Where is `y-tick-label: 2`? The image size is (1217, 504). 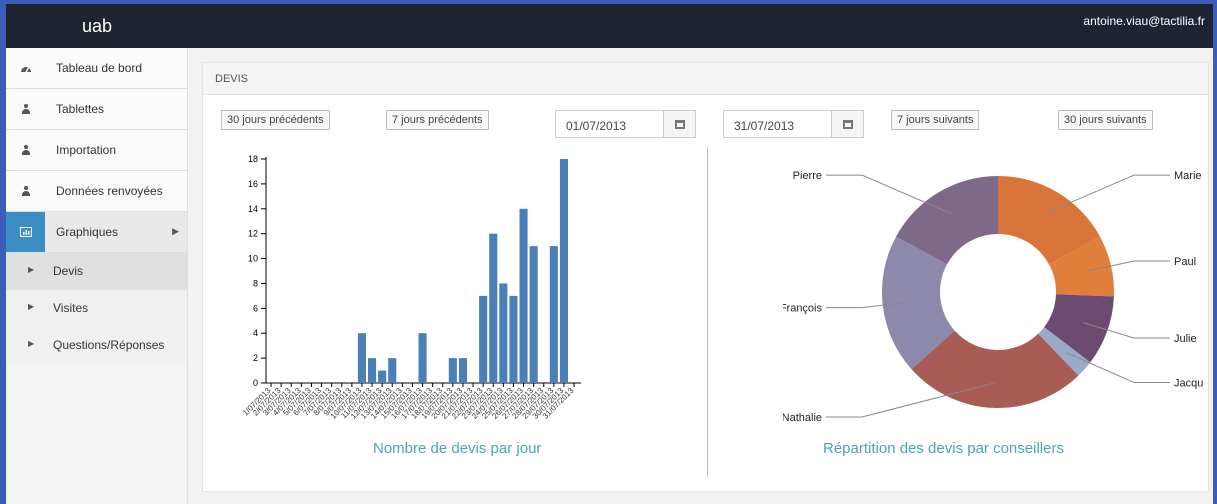 y-tick-label: 2 is located at coordinates (255, 358).